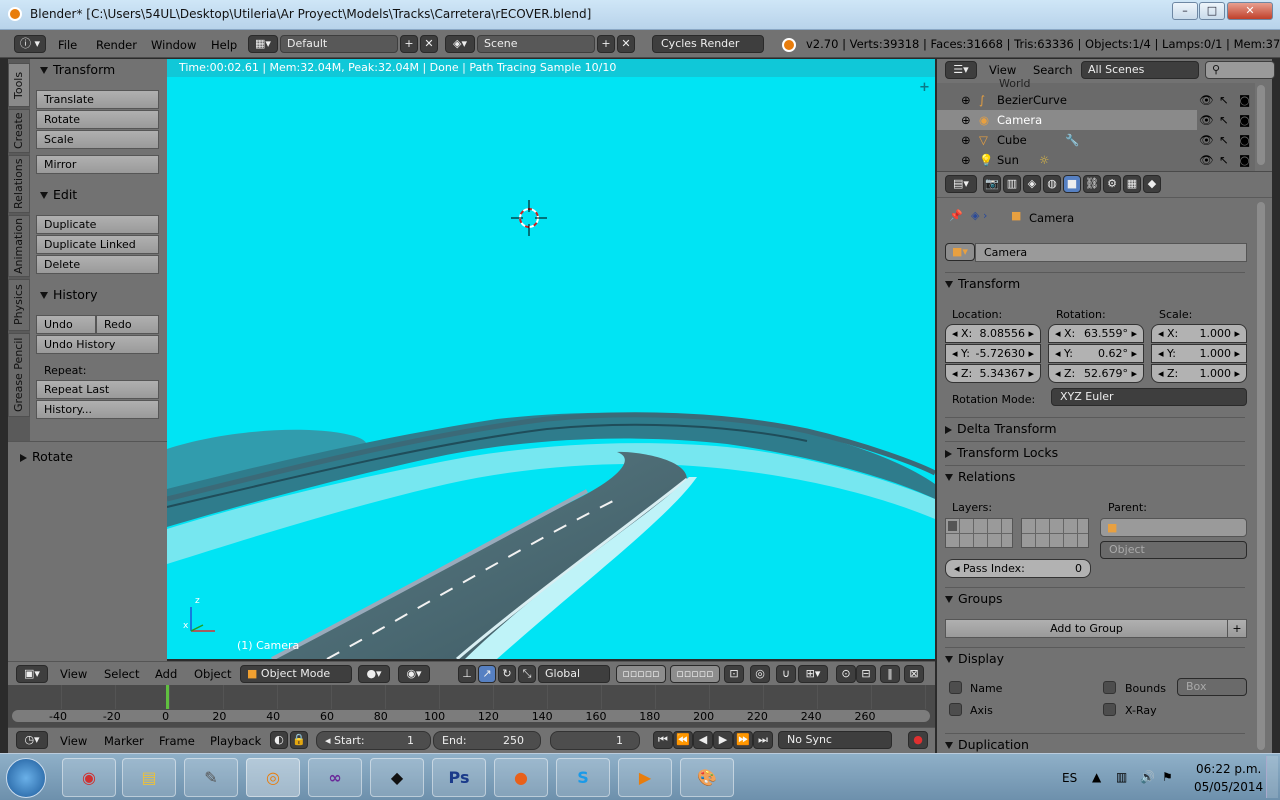 The width and height of the screenshot is (1280, 800). What do you see at coordinates (19, 131) in the screenshot?
I see `tab-create: Create` at bounding box center [19, 131].